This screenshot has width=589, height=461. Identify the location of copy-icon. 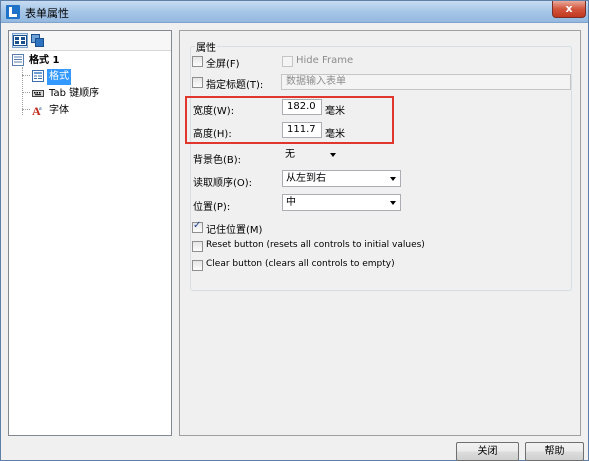
(37, 40).